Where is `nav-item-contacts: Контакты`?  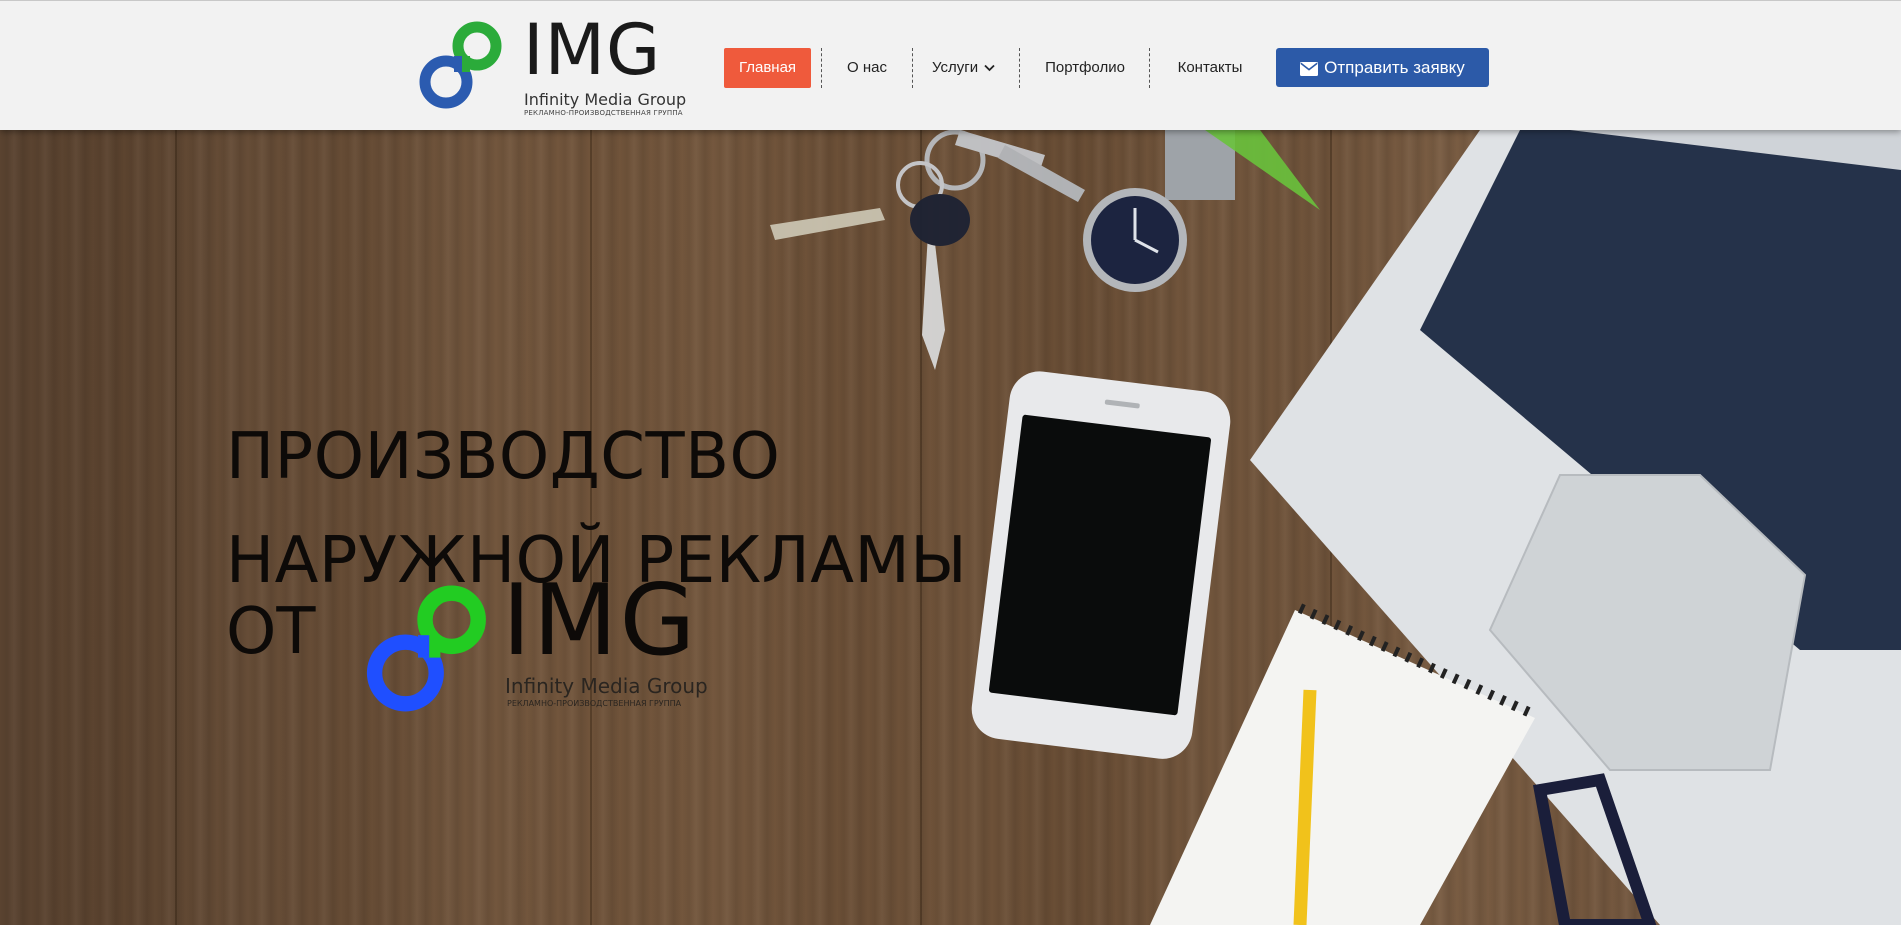
nav-item-contacts: Контакты is located at coordinates (1210, 68).